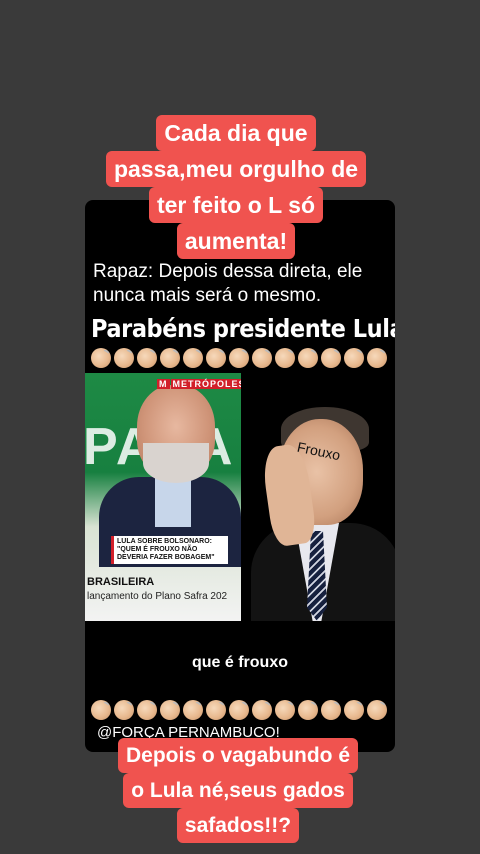  I want to click on top-caption-line-1: Cada dia que, so click(236, 133).